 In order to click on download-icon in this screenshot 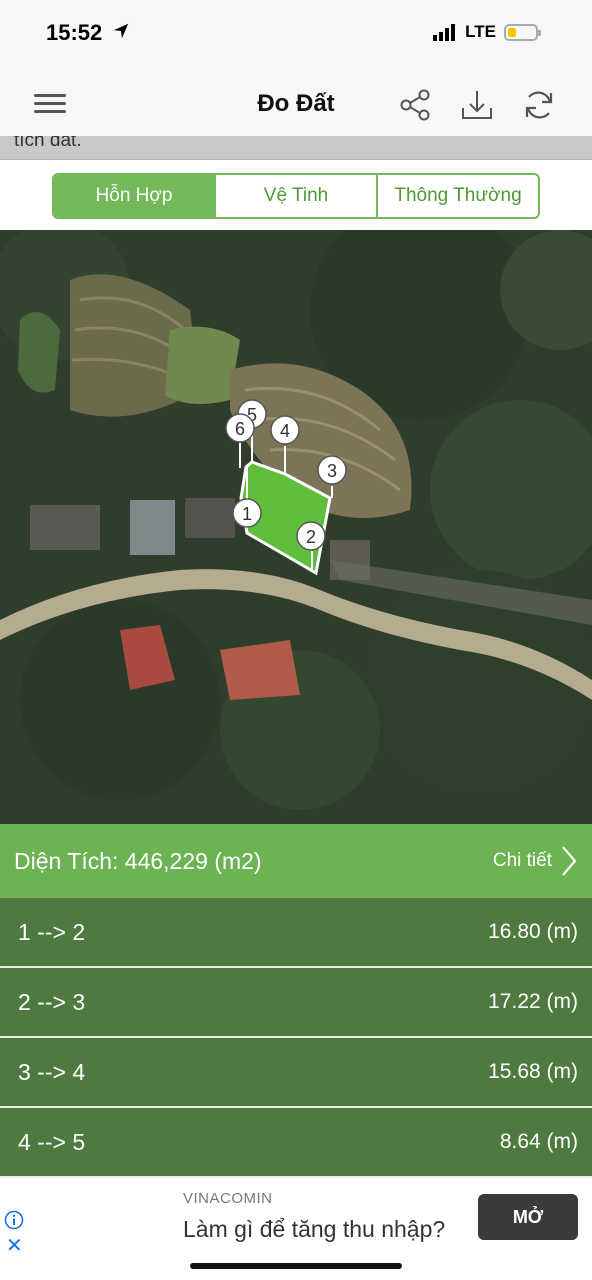, I will do `click(477, 105)`.